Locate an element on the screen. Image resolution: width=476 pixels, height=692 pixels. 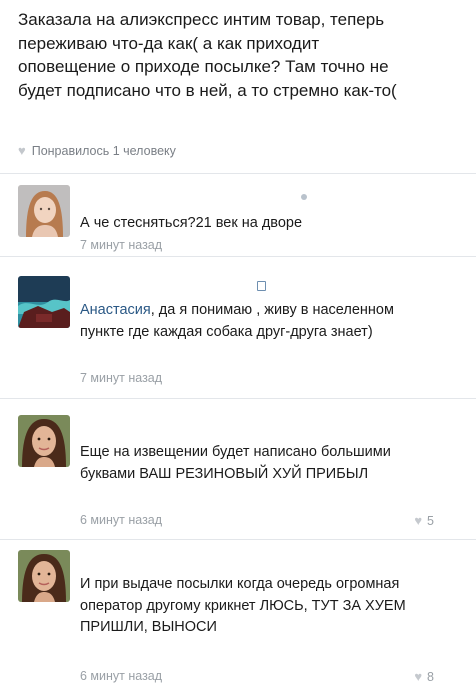
comment-likes: ♥ 8 is located at coordinates (424, 676).